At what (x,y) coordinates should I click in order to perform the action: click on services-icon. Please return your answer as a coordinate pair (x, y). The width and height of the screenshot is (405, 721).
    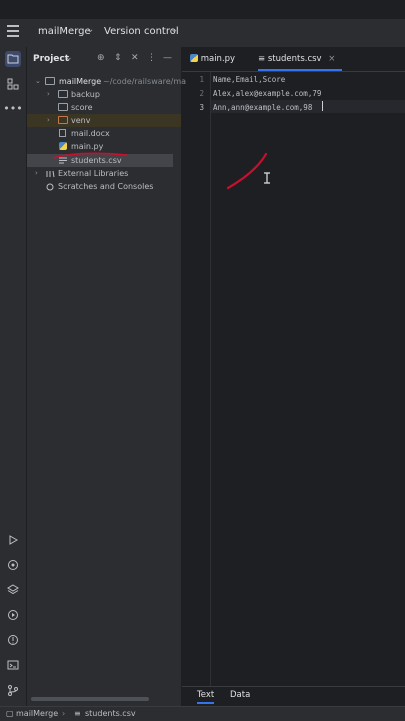
    Looking at the image, I should click on (13, 615).